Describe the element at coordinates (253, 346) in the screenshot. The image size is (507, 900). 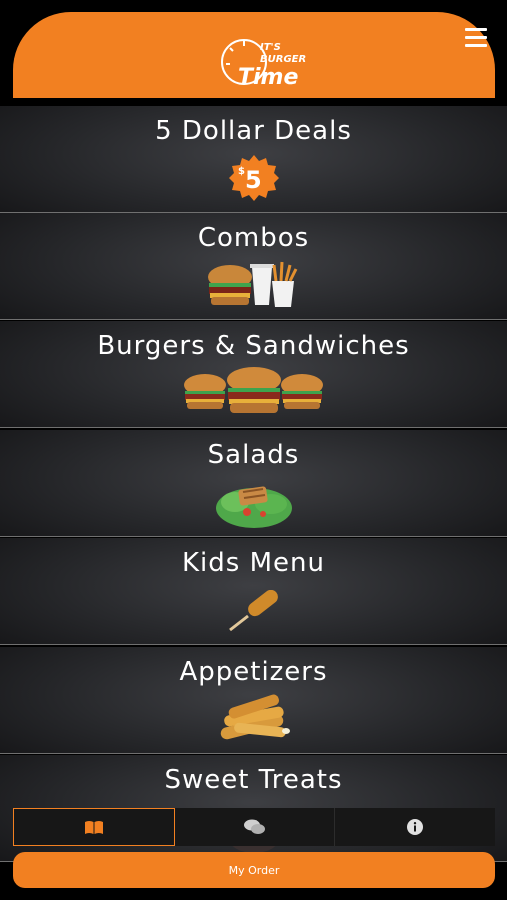
I see `category-label: Burgers & Sandwiches` at that location.